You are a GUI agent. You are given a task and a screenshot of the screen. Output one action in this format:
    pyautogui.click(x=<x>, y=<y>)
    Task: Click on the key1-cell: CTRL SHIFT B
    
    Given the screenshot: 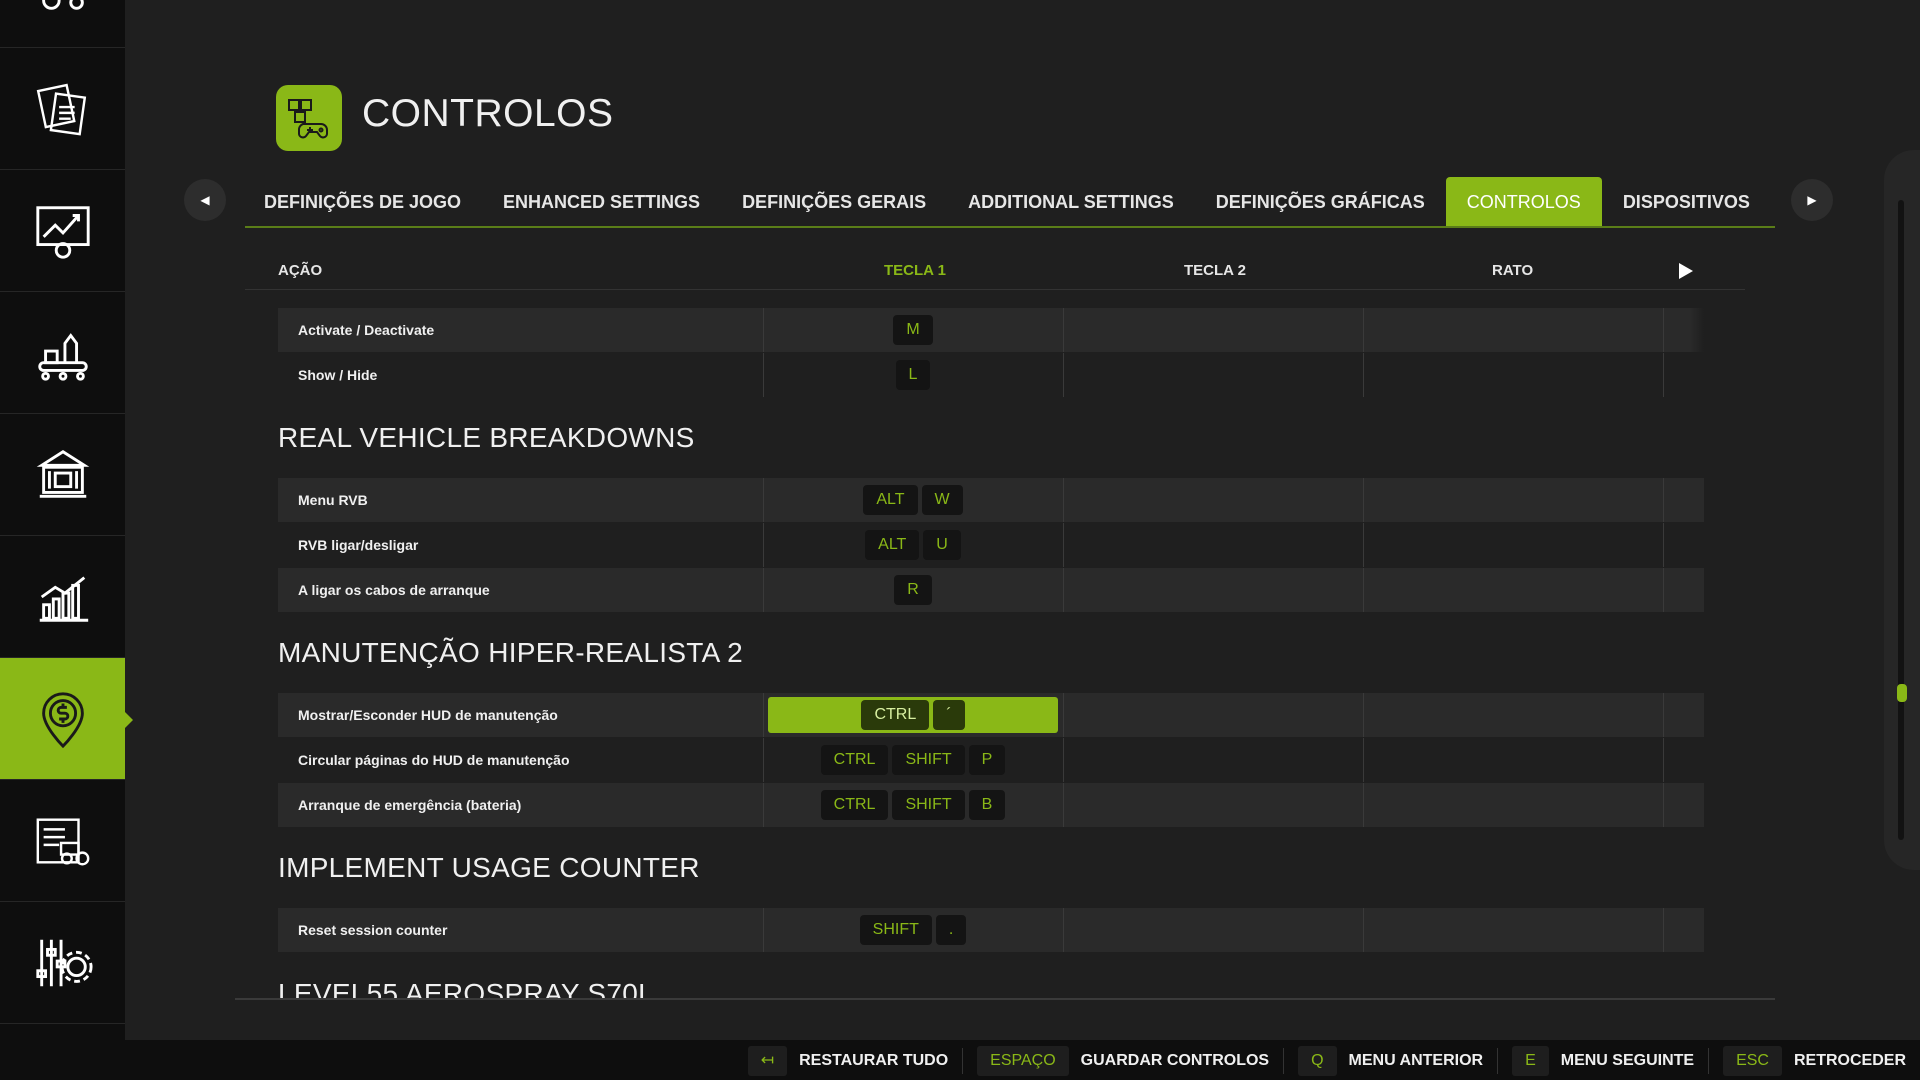 What is the action you would take?
    pyautogui.click(x=913, y=805)
    